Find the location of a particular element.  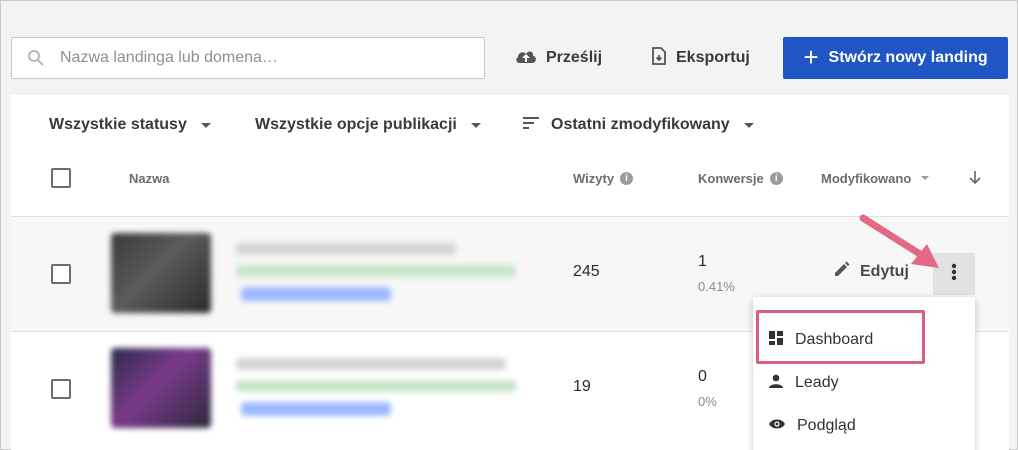

cloud-upload-icon is located at coordinates (530, 58).